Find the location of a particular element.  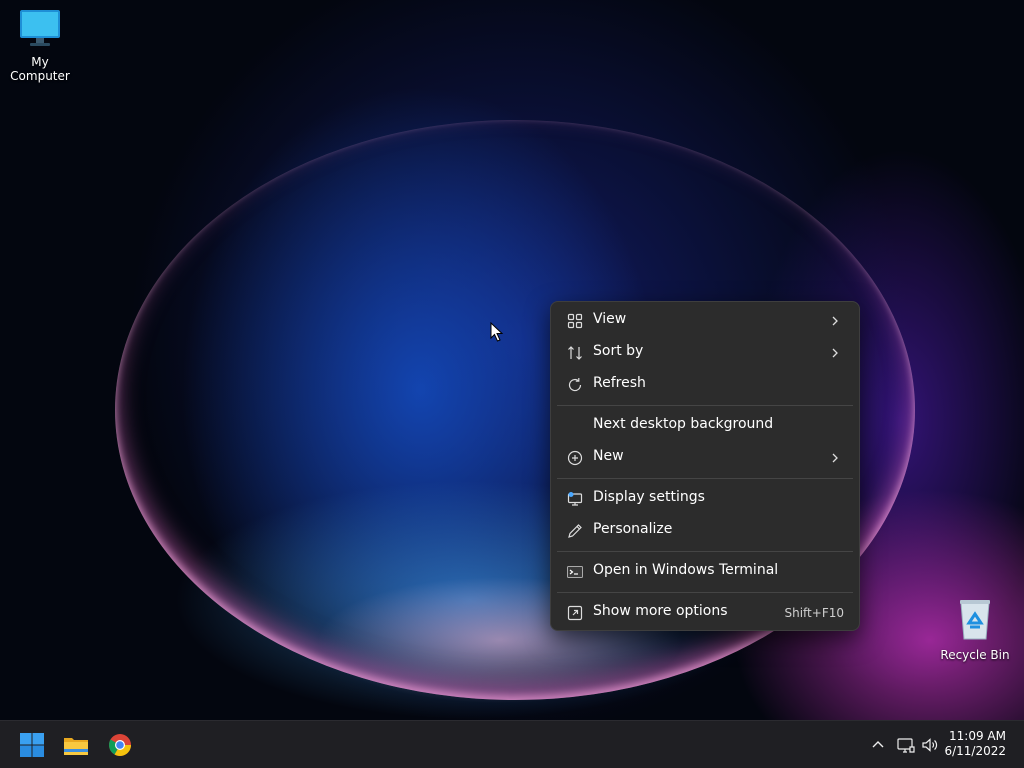

menu-item-refresh: Refresh is located at coordinates (705, 385).